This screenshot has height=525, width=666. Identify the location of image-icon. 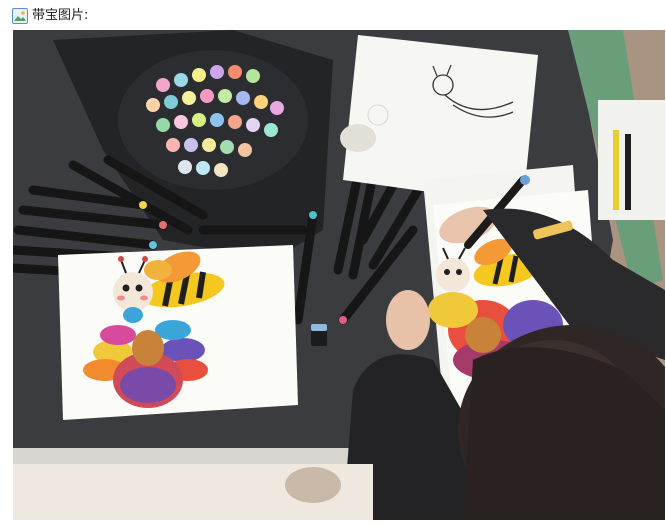
(20, 16).